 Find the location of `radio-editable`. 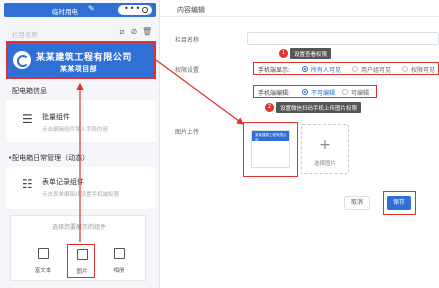

radio-editable is located at coordinates (345, 92).